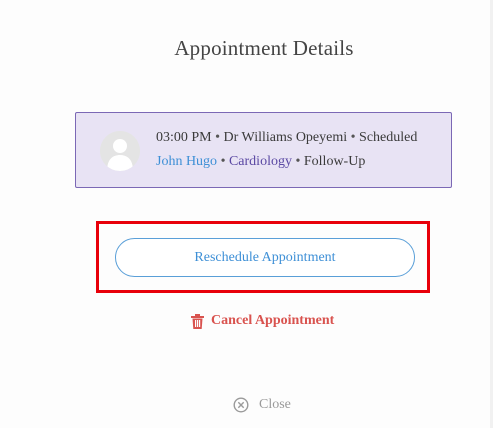 The height and width of the screenshot is (428, 493). Describe the element at coordinates (184, 137) in the screenshot. I see `appointment-time: 03:00 PM` at that location.